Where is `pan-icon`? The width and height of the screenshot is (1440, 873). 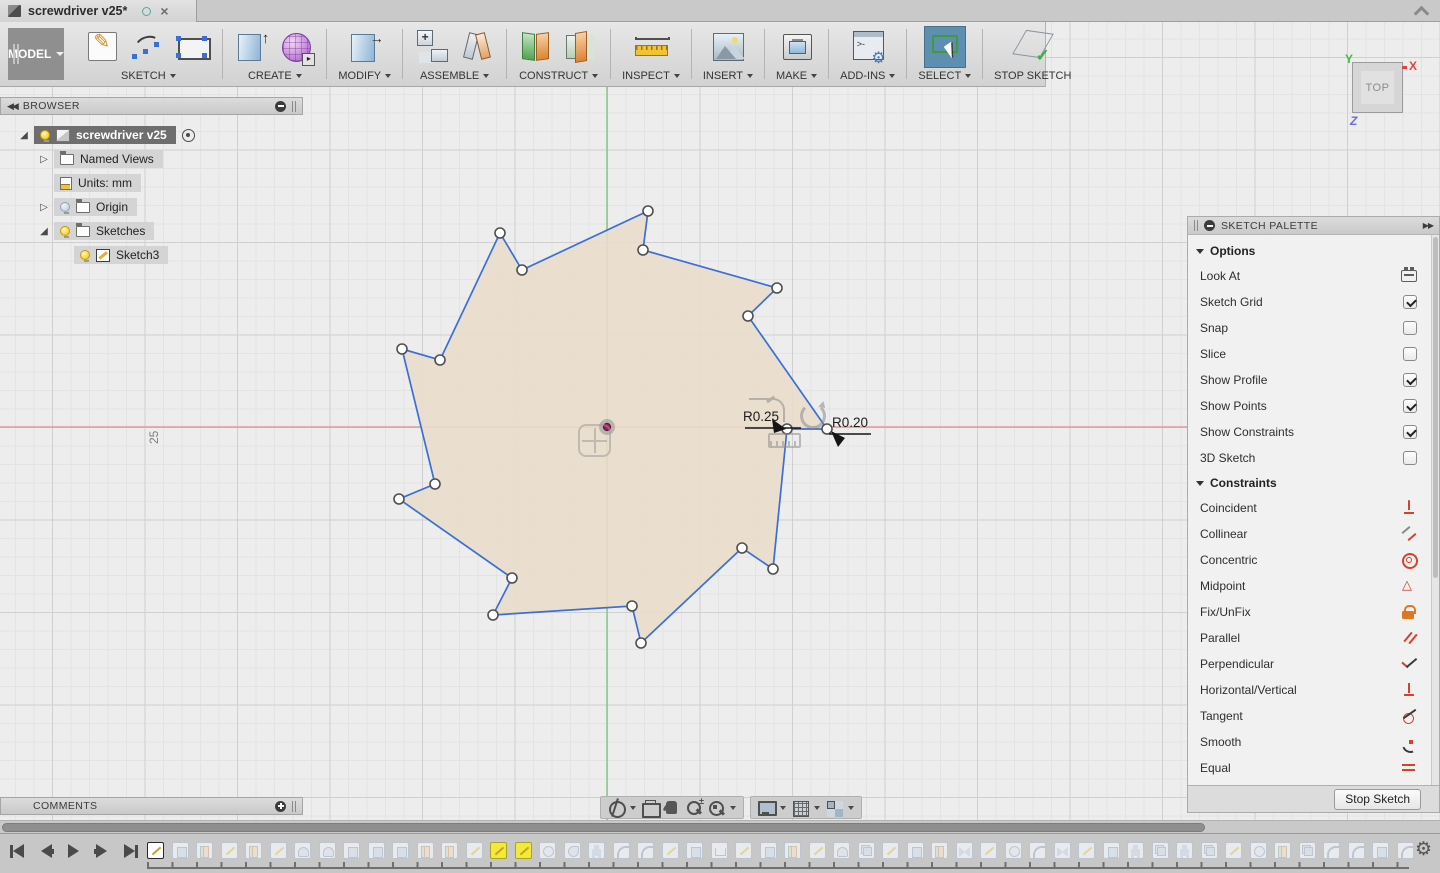
pan-icon is located at coordinates (672, 808).